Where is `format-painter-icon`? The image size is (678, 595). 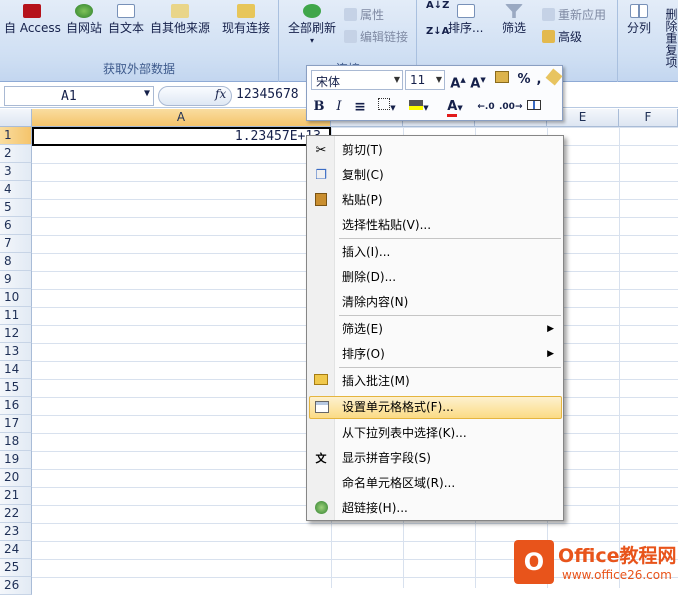
format-painter-icon is located at coordinates (554, 78).